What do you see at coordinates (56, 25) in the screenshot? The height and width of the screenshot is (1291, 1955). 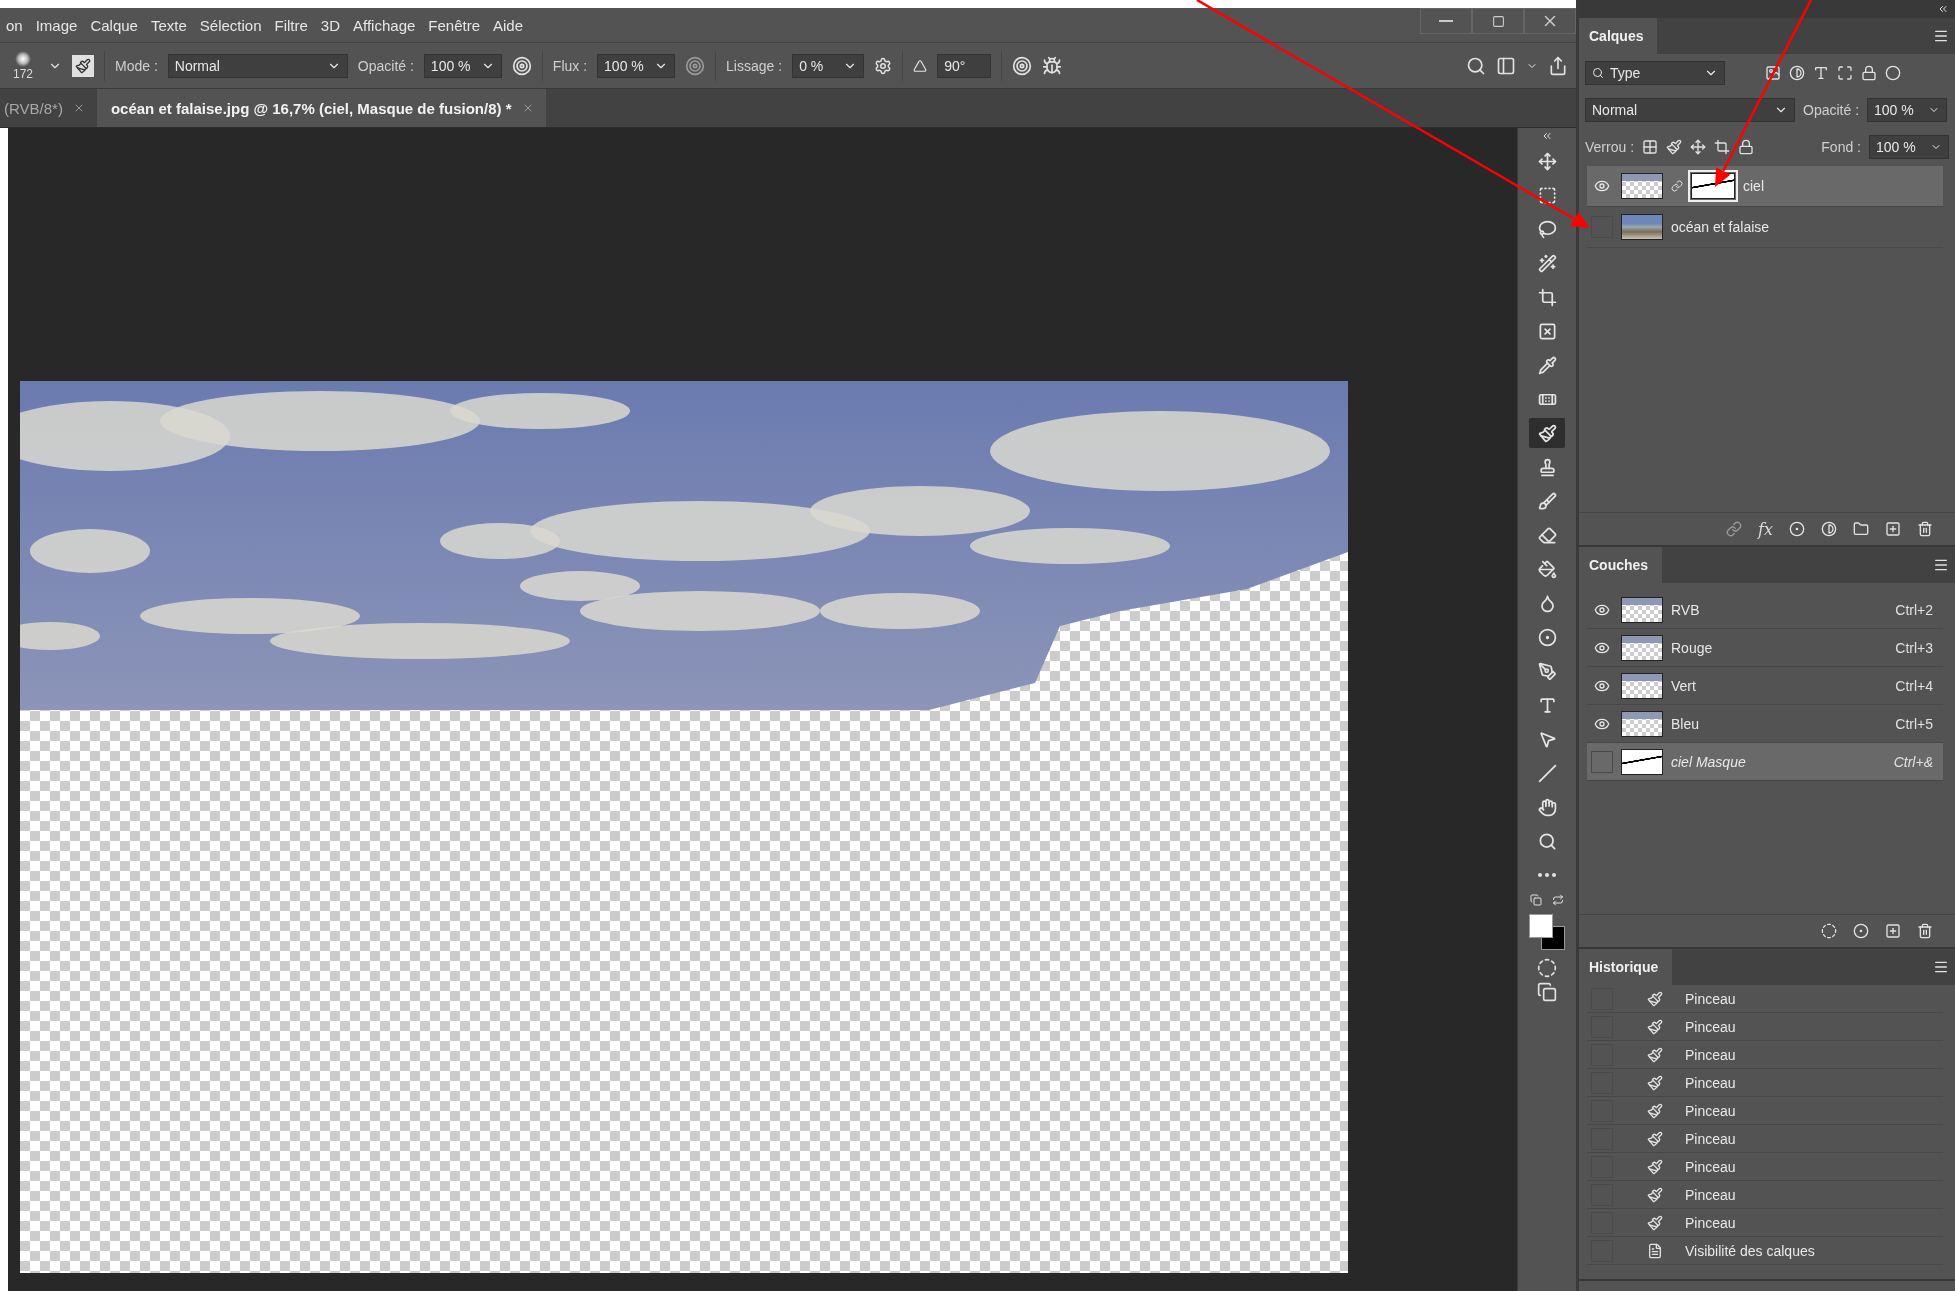 I see `menu-item: Image` at bounding box center [56, 25].